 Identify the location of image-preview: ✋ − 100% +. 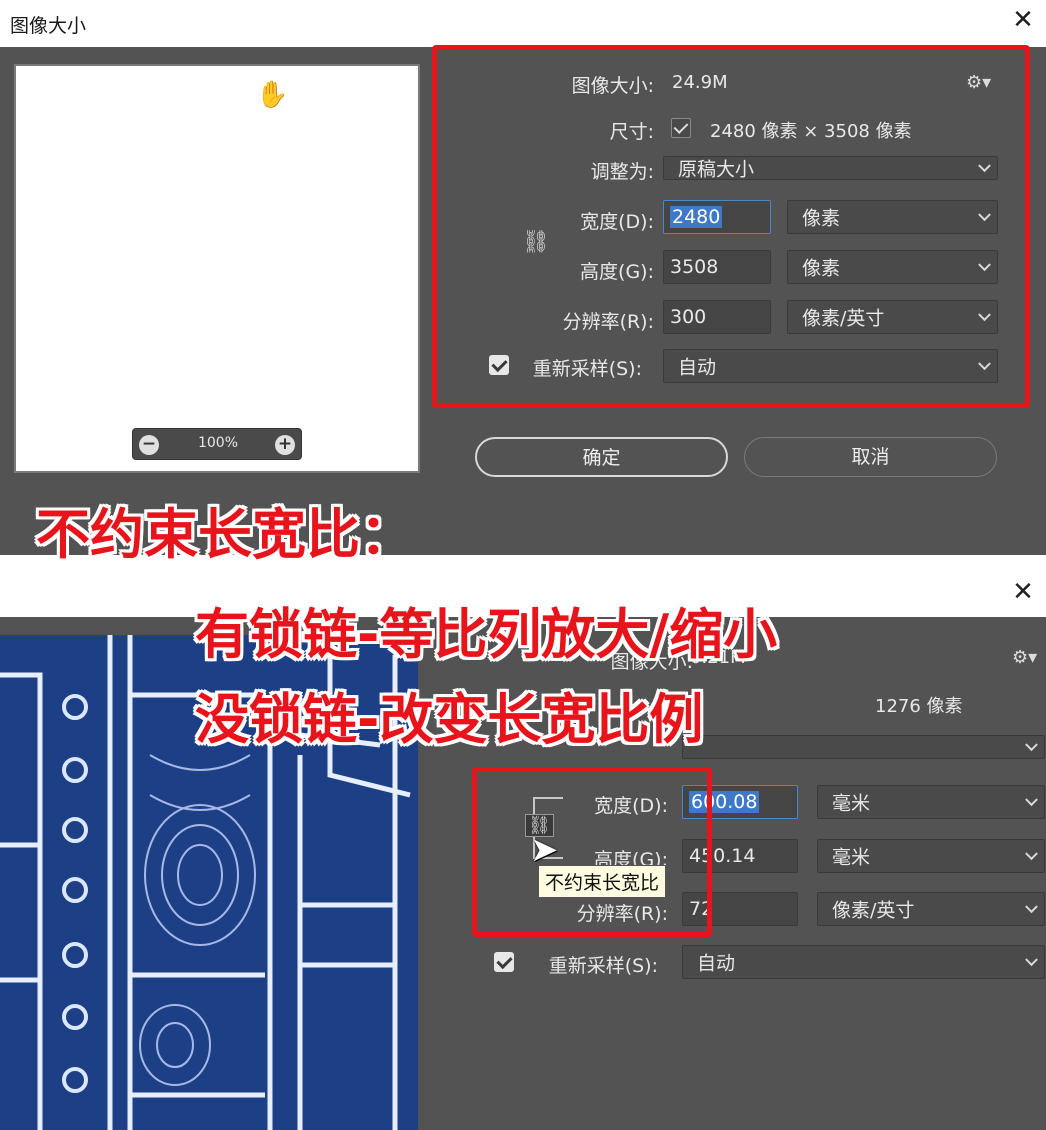
(217, 268).